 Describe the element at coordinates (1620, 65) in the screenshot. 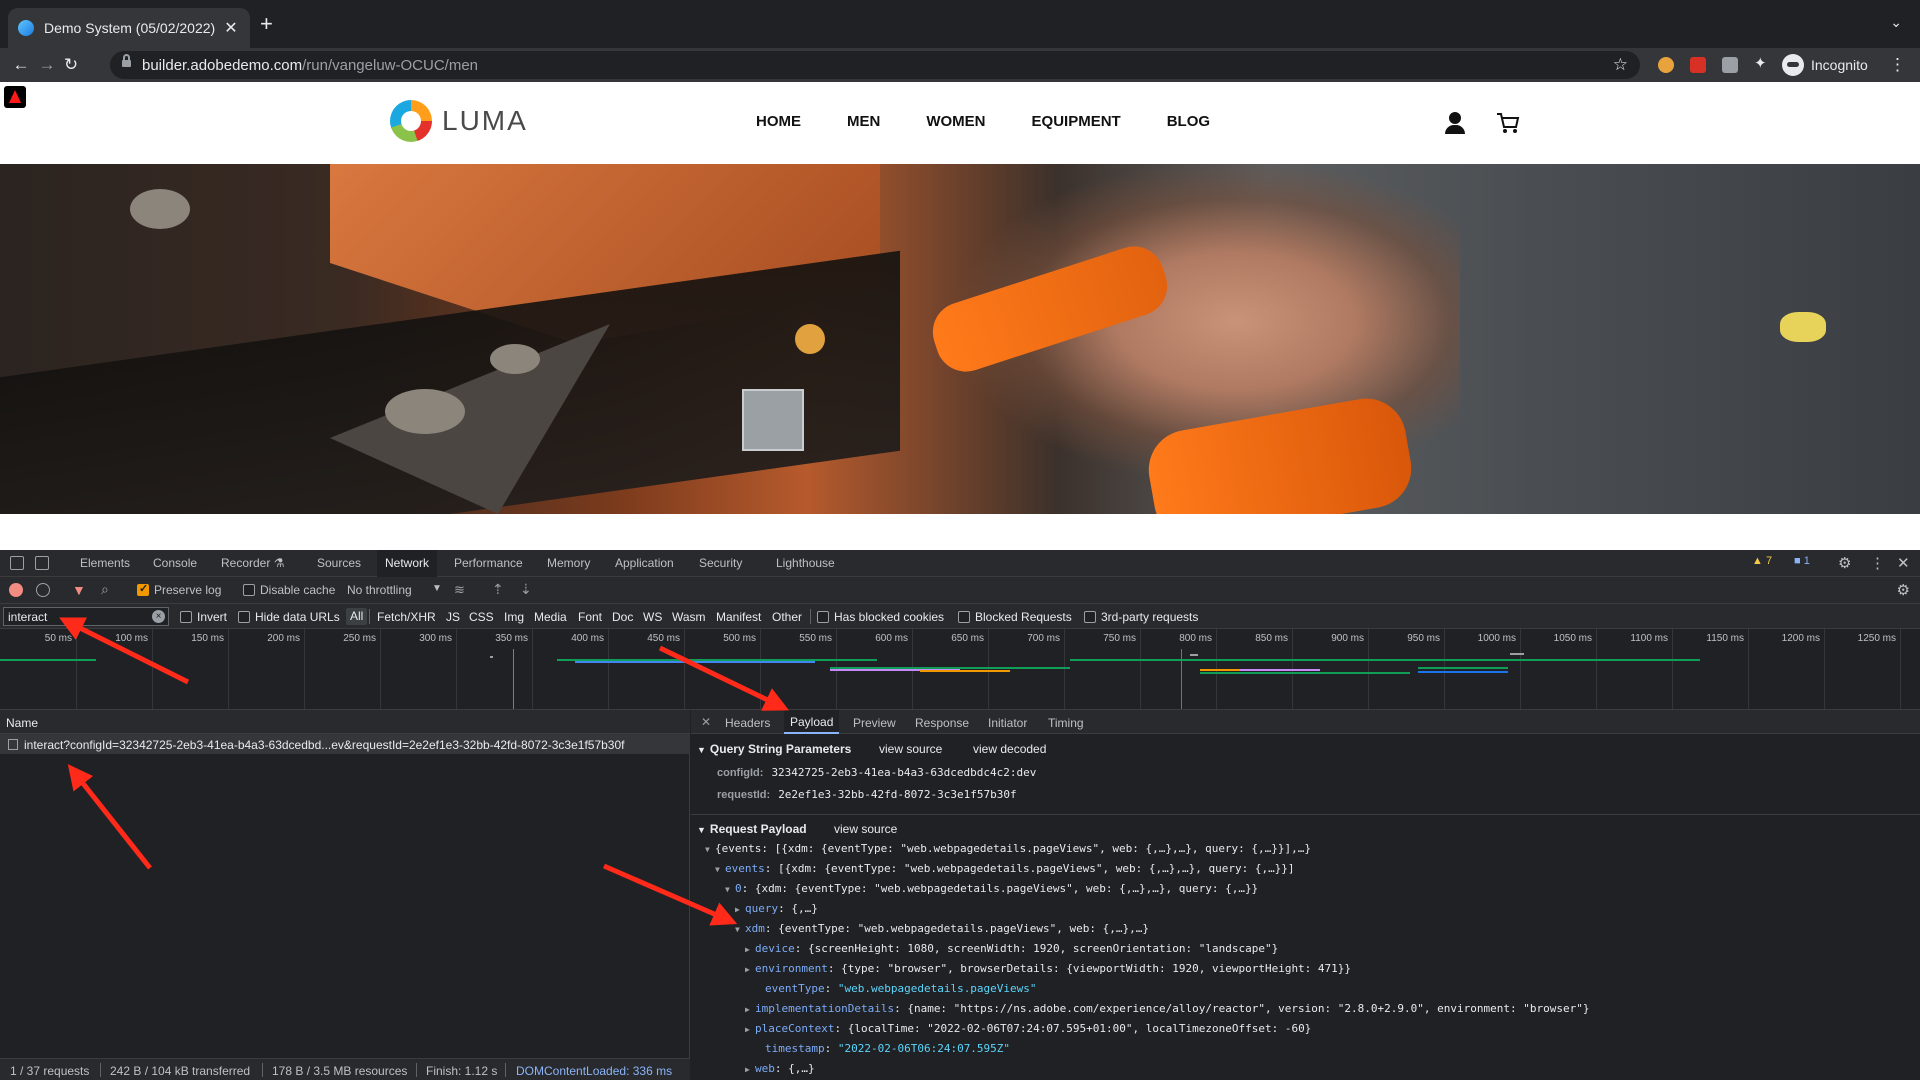

I see `bookmark-star-icon: ☆` at that location.